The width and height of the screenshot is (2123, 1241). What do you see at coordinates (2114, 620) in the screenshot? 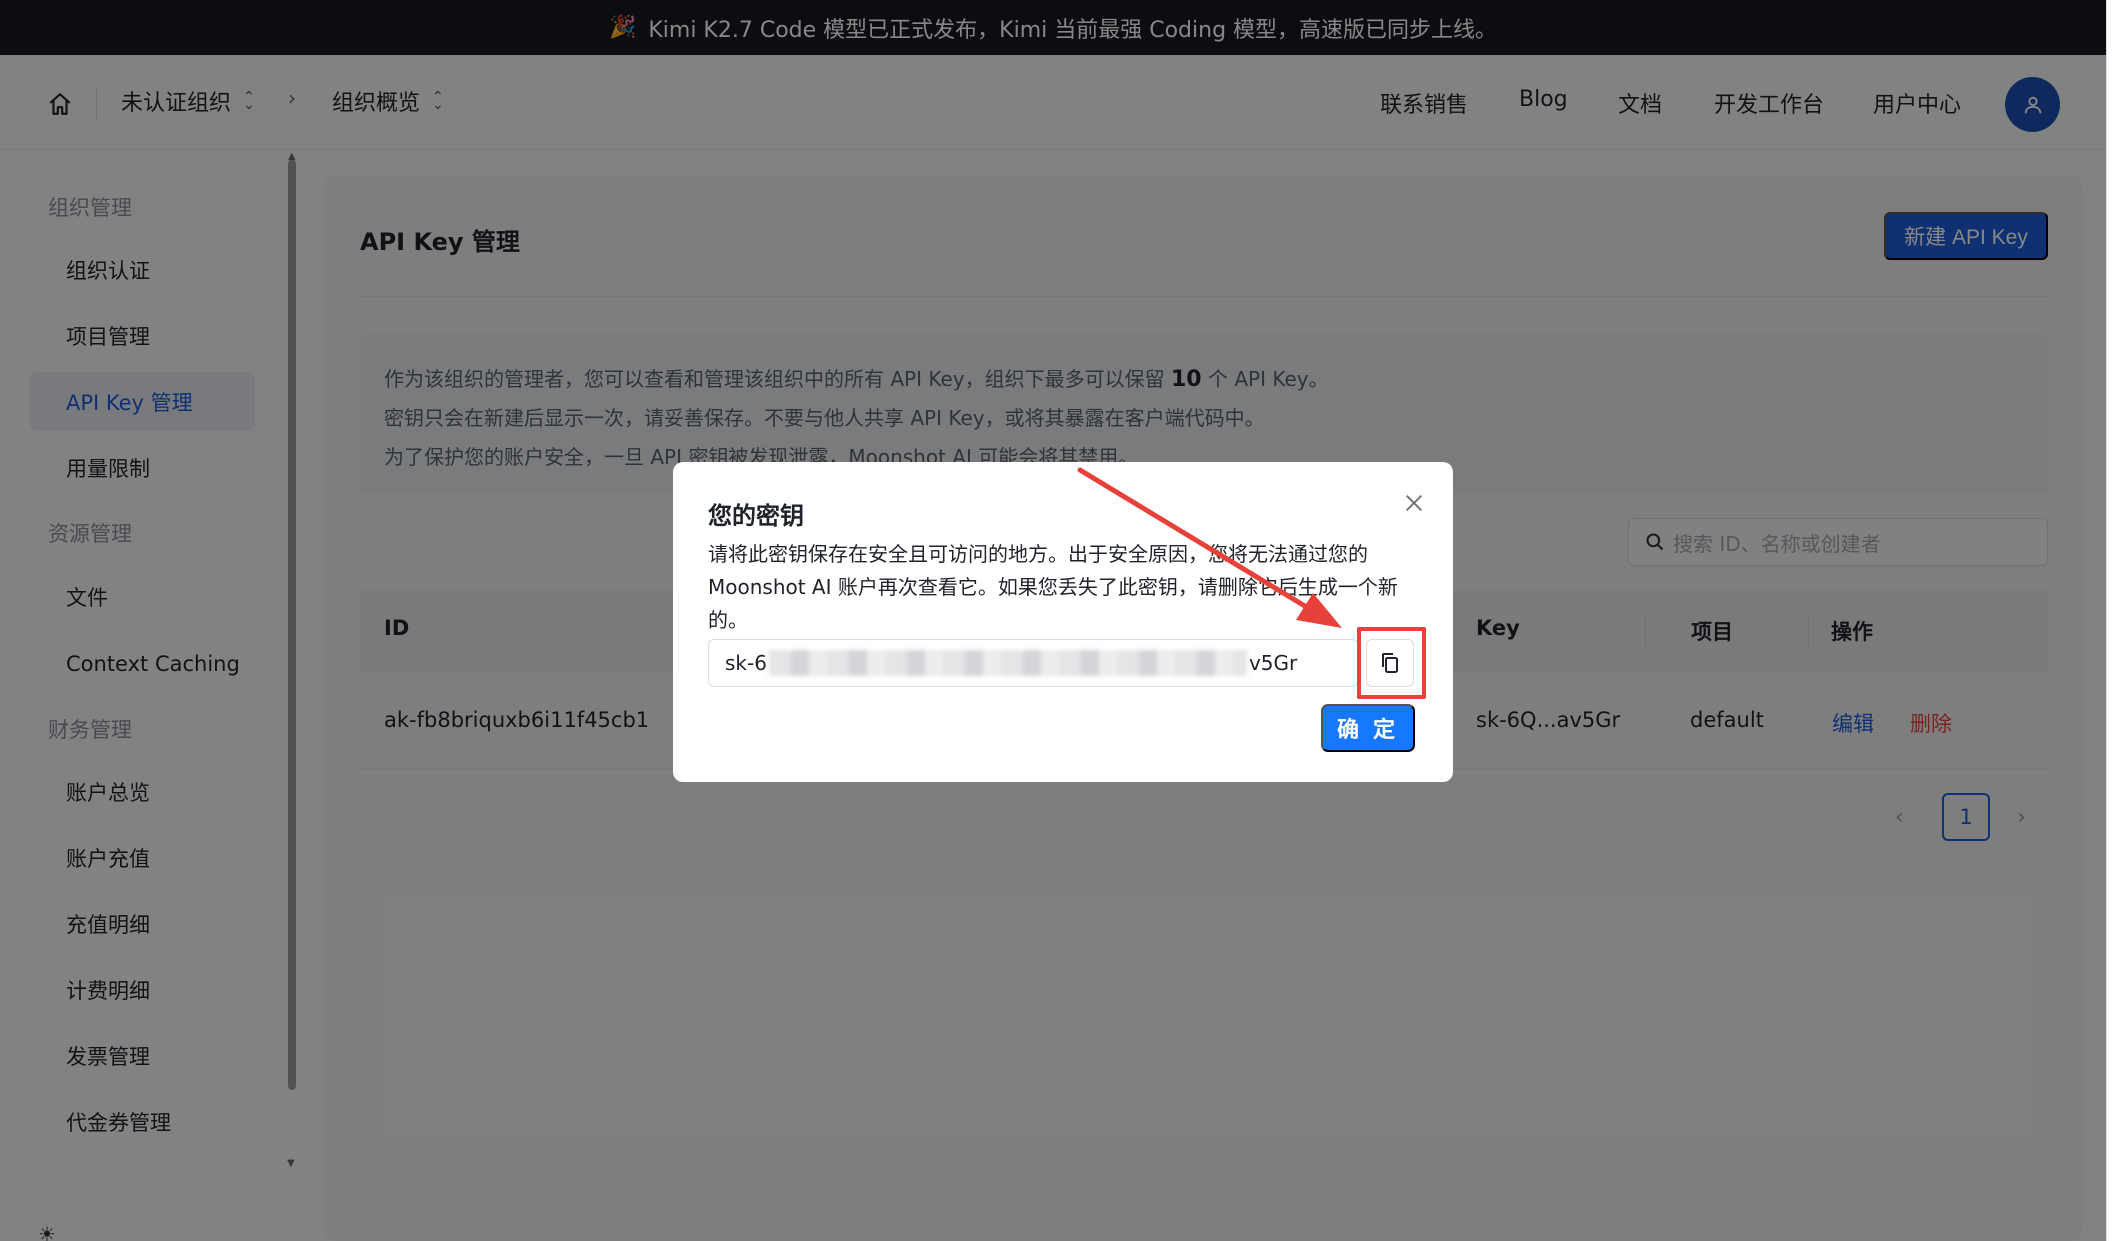
I see `window-edge` at bounding box center [2114, 620].